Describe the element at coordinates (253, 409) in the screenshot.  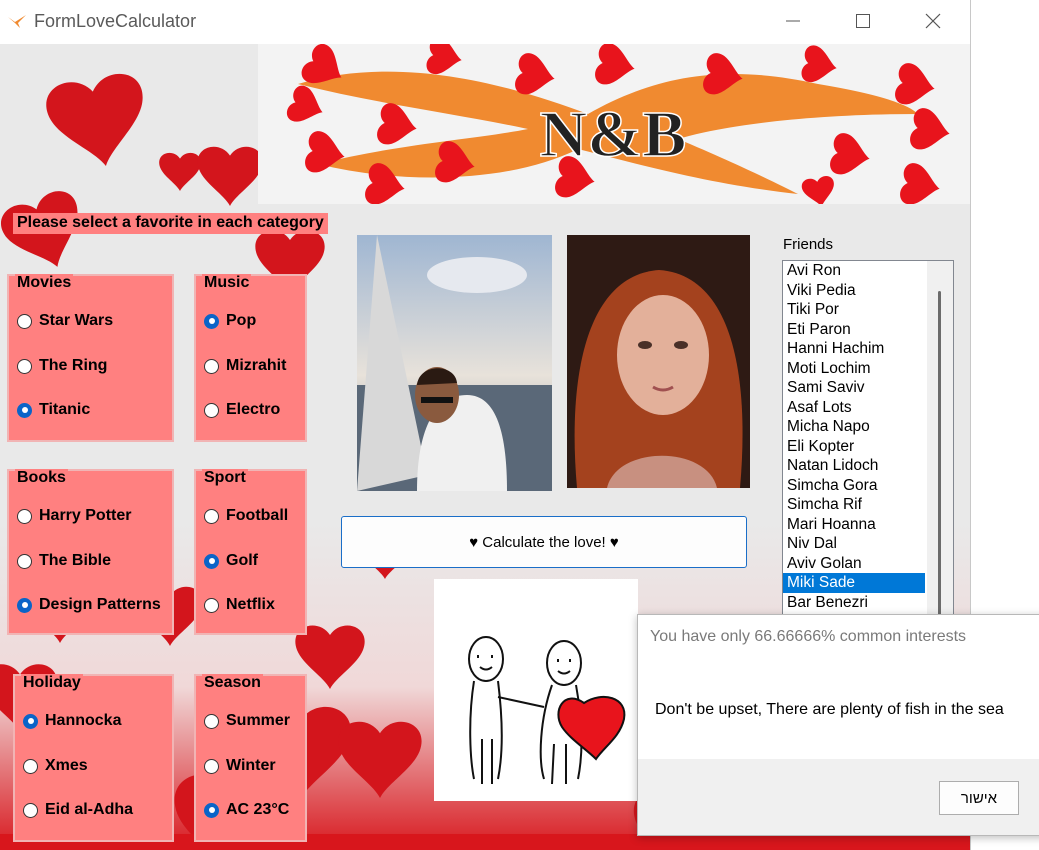
I see `radio-option-label: Electro` at that location.